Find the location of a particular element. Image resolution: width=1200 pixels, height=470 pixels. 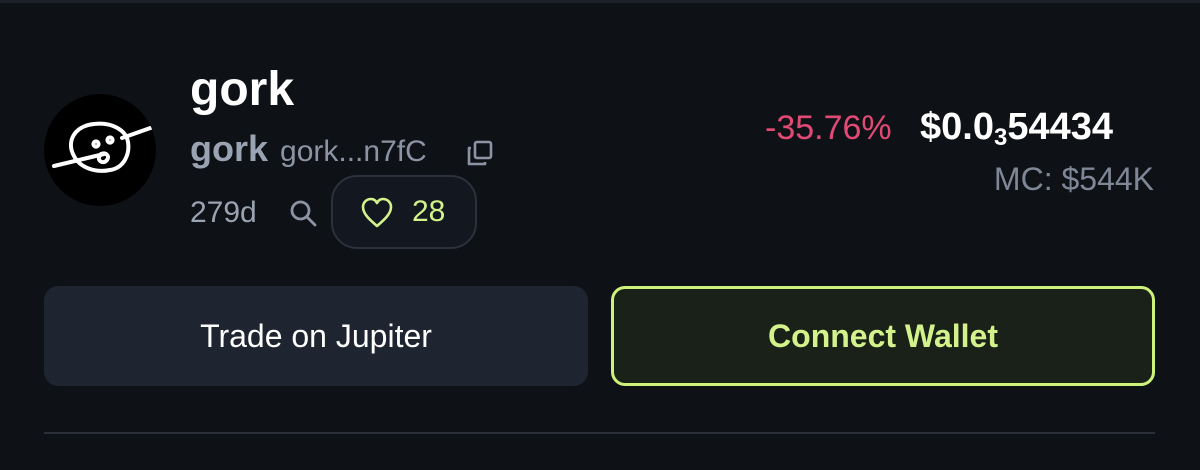

token-subtitle-row: gork gork...n7fC is located at coordinates (308, 150).